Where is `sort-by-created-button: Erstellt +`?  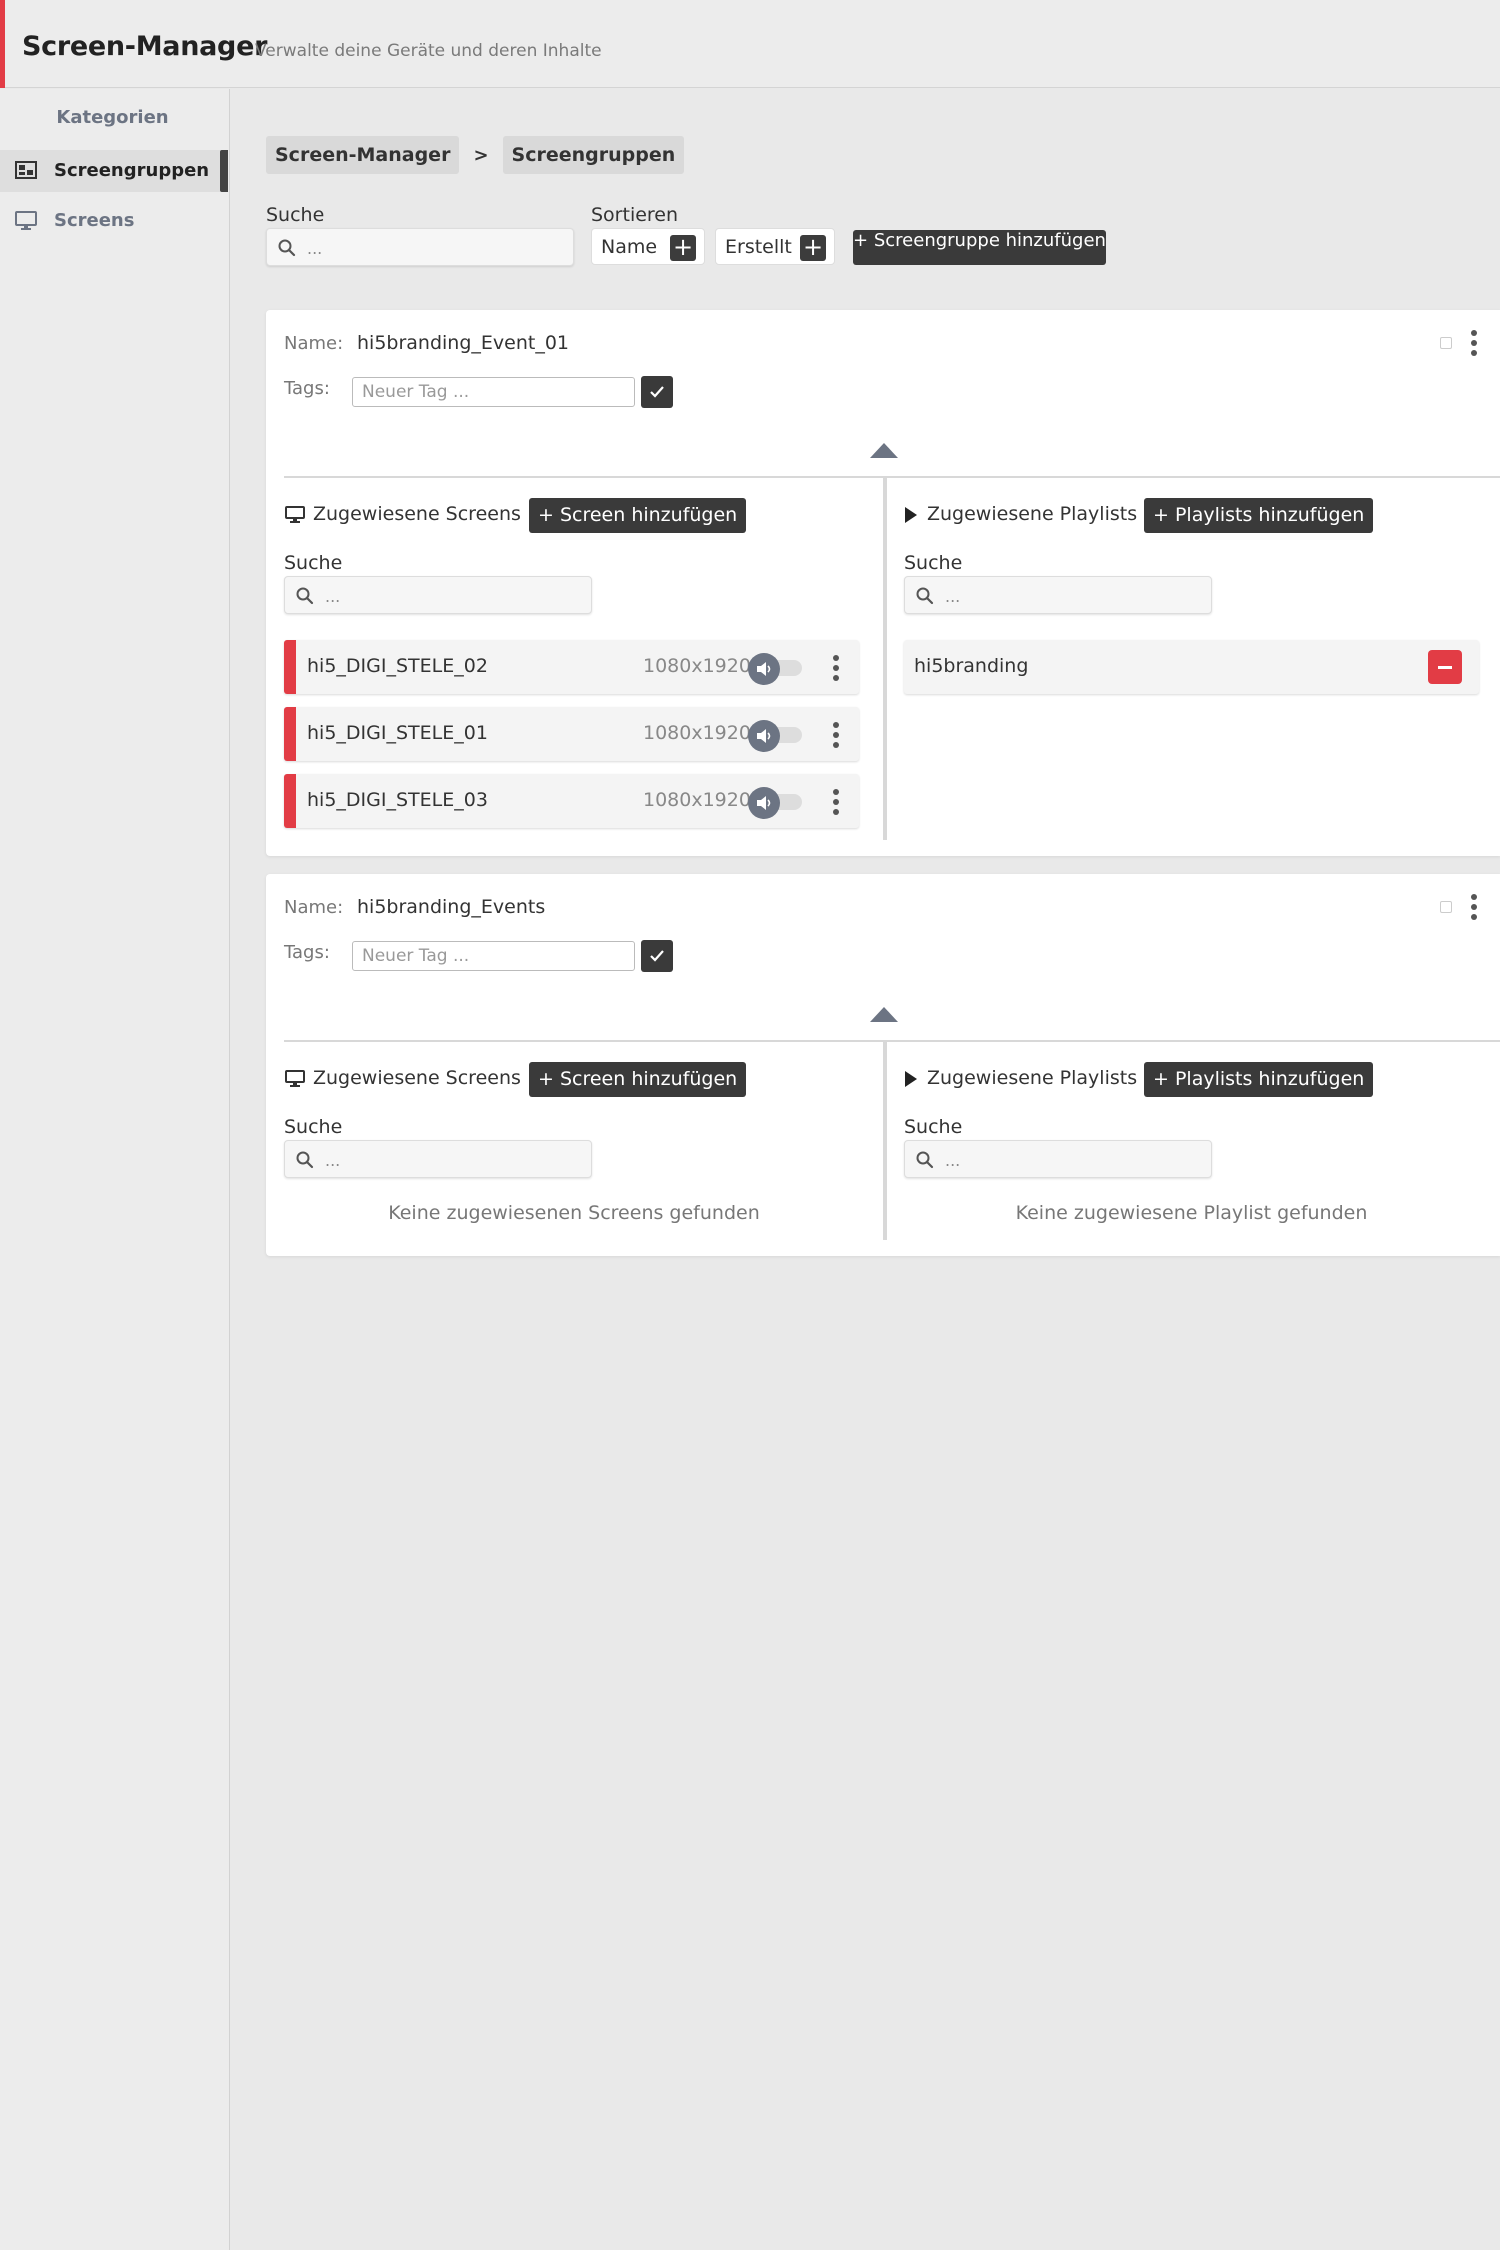 sort-by-created-button: Erstellt + is located at coordinates (775, 246).